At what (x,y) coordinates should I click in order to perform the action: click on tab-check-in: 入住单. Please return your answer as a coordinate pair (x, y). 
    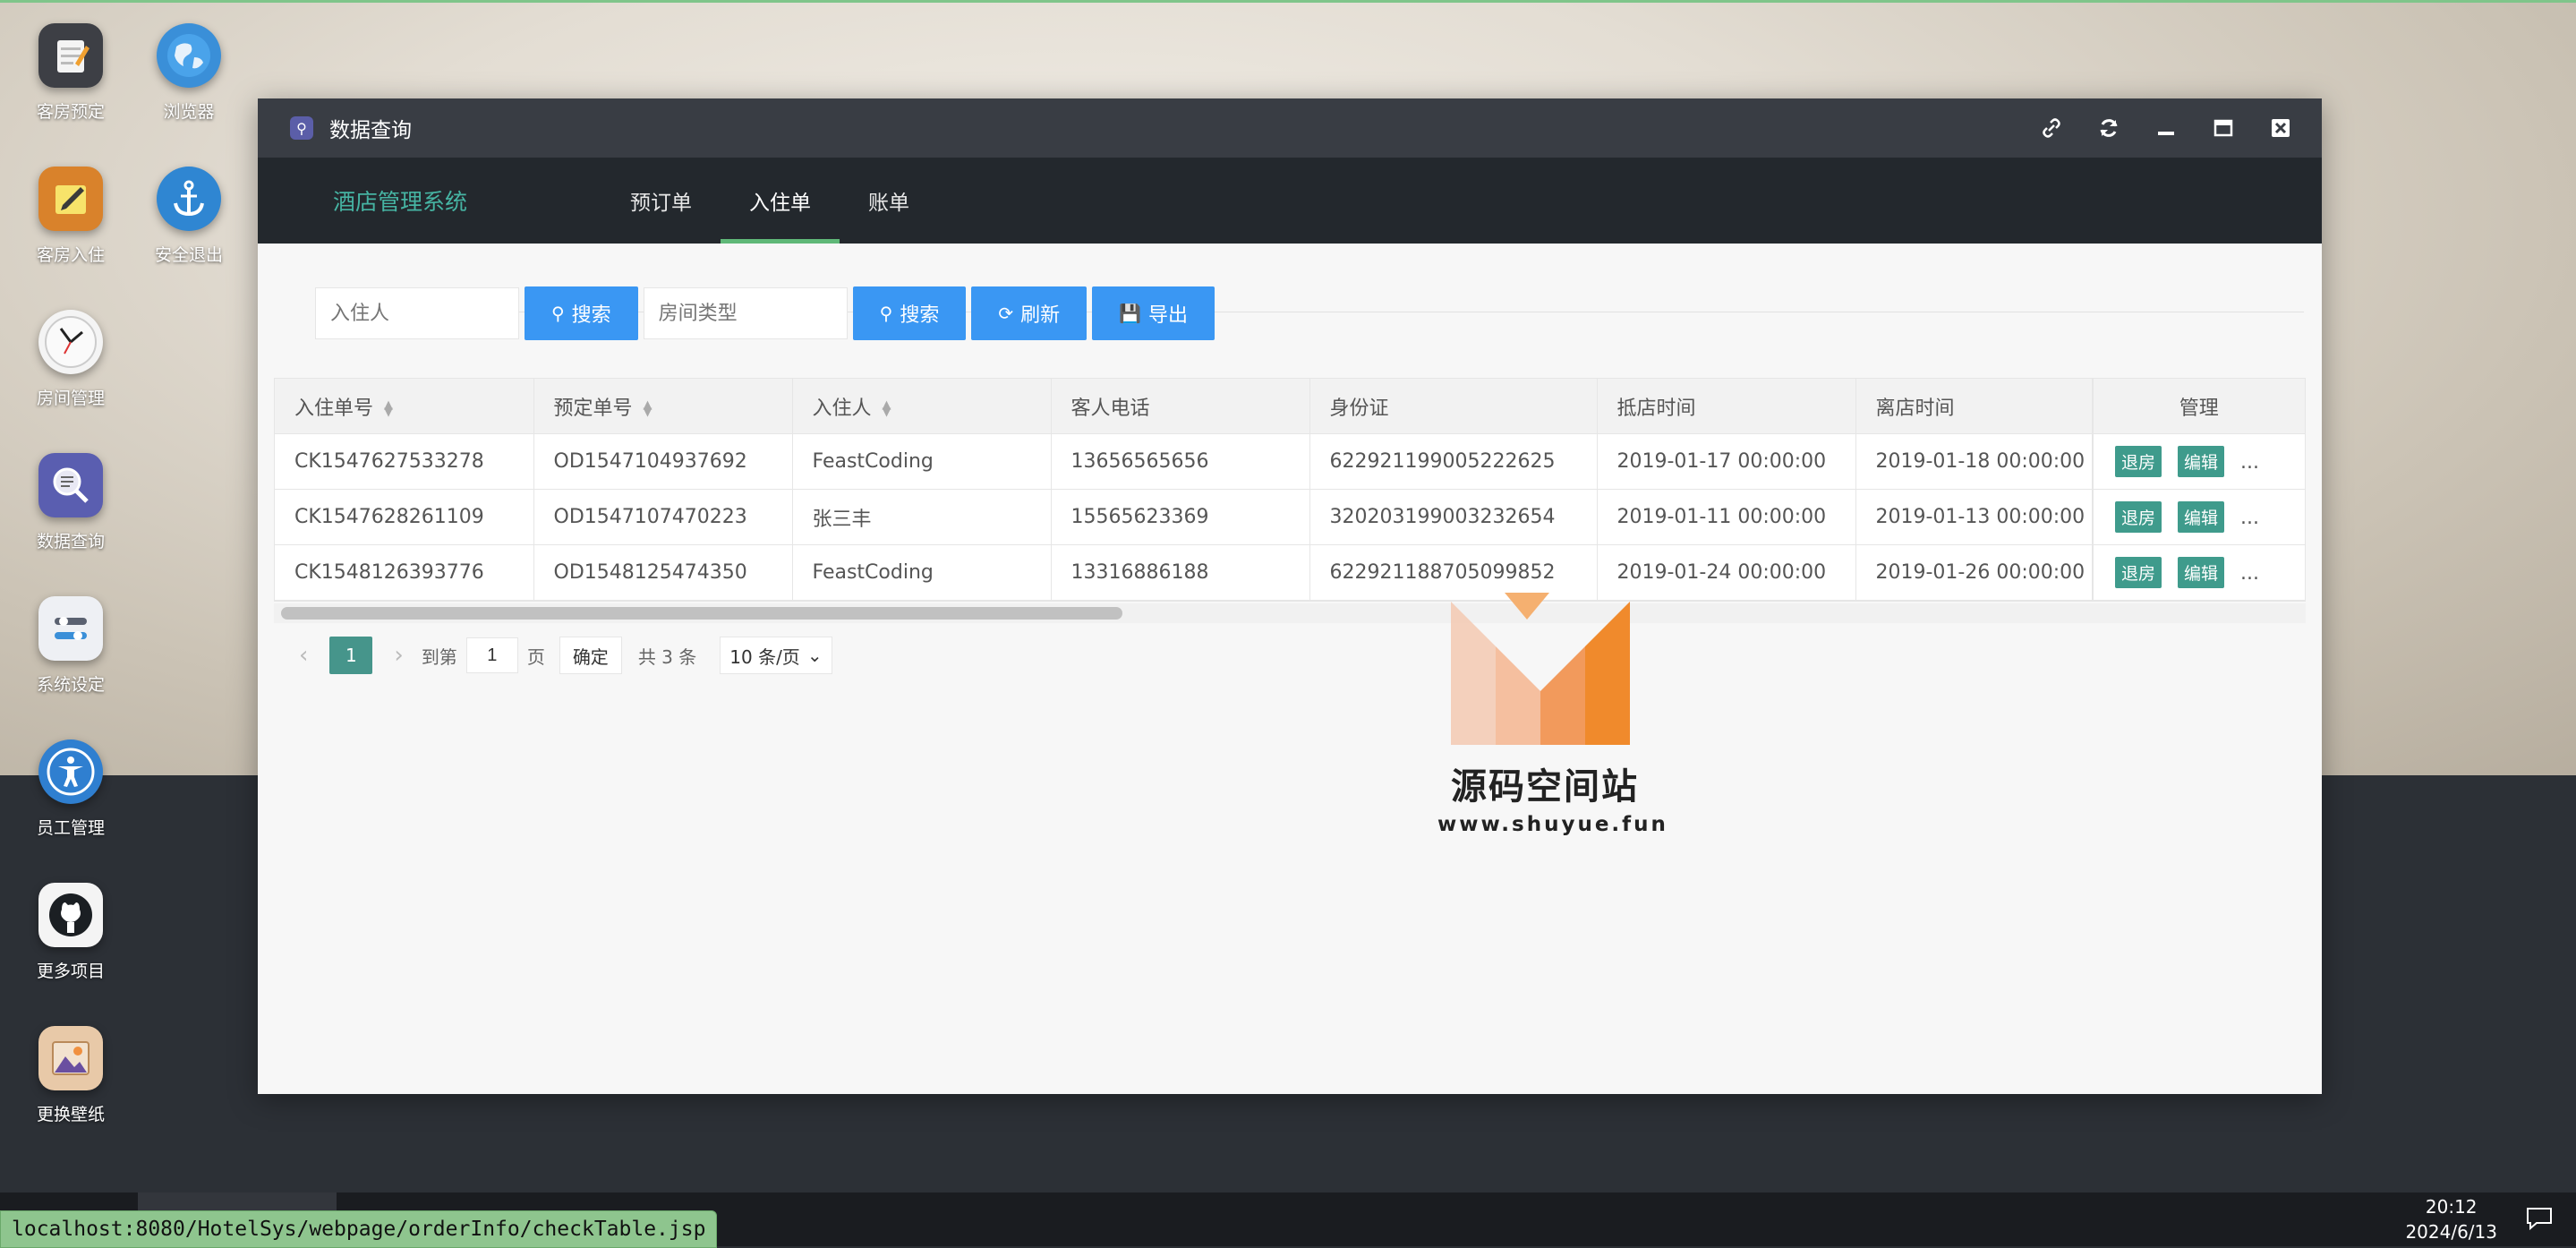
    Looking at the image, I should click on (780, 201).